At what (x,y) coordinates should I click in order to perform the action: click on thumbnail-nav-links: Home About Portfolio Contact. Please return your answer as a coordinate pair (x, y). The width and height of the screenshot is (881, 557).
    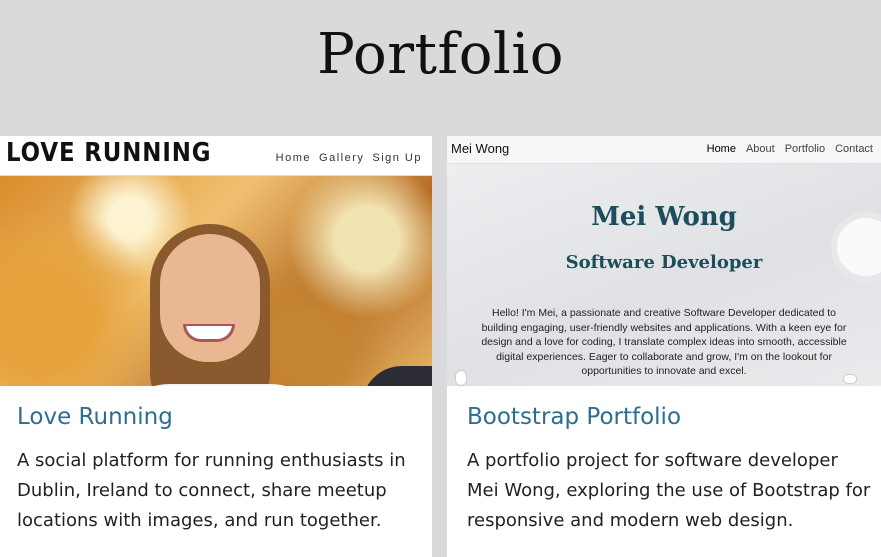
    Looking at the image, I should click on (790, 149).